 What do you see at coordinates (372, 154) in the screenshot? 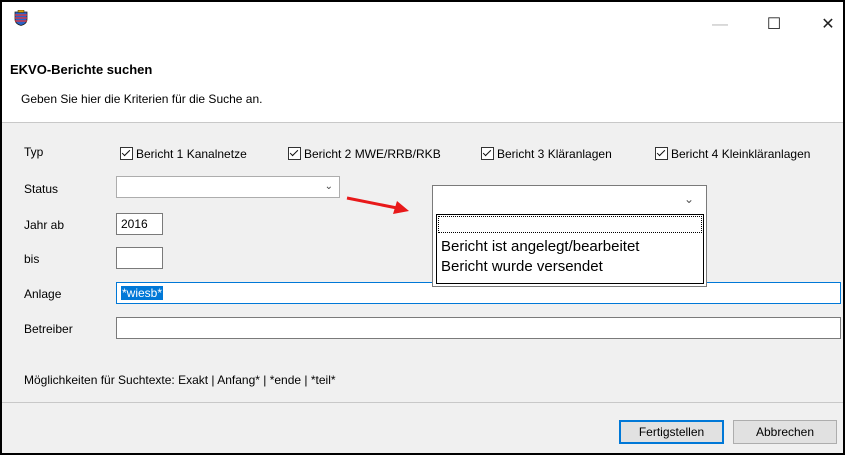
I see `checkbox-label: Bericht 2 MWE/RRB/RKB` at bounding box center [372, 154].